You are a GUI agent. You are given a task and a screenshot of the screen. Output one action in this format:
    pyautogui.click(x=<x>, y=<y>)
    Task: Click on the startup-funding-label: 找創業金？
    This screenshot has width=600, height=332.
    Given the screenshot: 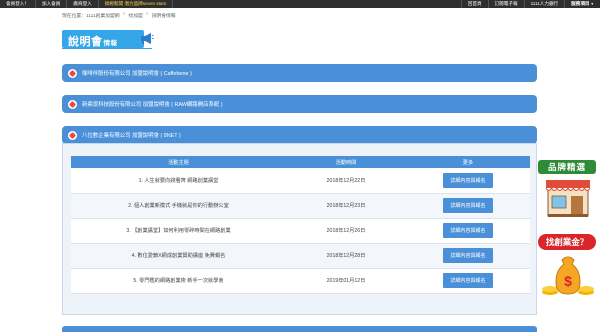 What is the action you would take?
    pyautogui.click(x=567, y=242)
    